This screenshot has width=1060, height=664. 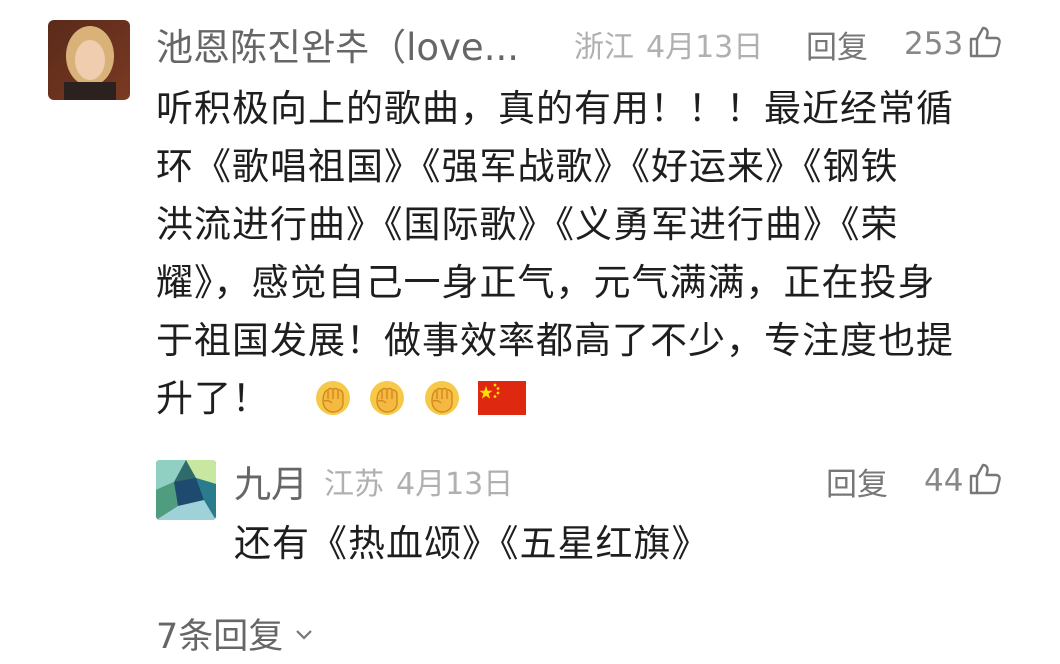 I want to click on comment-text-line: 环《歌唱祖国》《强军战歌》《好运来》《钢铁, so click(x=527, y=166).